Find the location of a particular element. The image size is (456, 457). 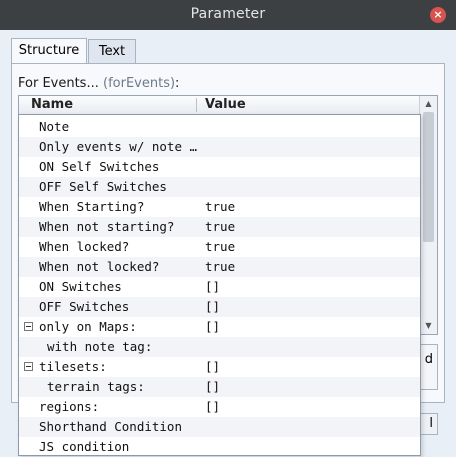

side-button: d is located at coordinates (428, 367).